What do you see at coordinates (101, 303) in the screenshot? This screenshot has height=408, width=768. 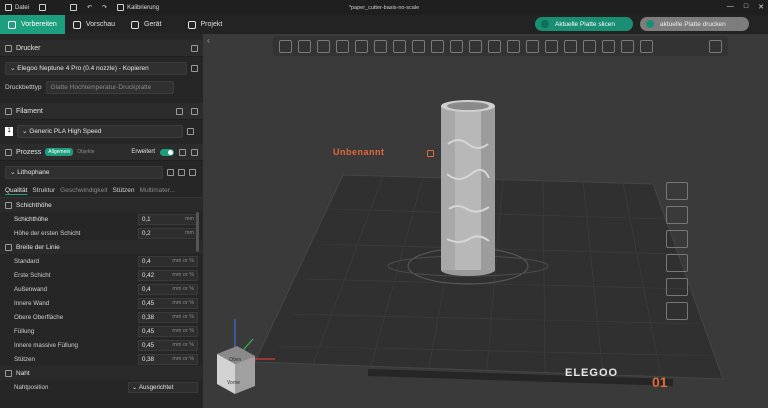 I see `param-row: Innere Wand 0,45 mm or %` at bounding box center [101, 303].